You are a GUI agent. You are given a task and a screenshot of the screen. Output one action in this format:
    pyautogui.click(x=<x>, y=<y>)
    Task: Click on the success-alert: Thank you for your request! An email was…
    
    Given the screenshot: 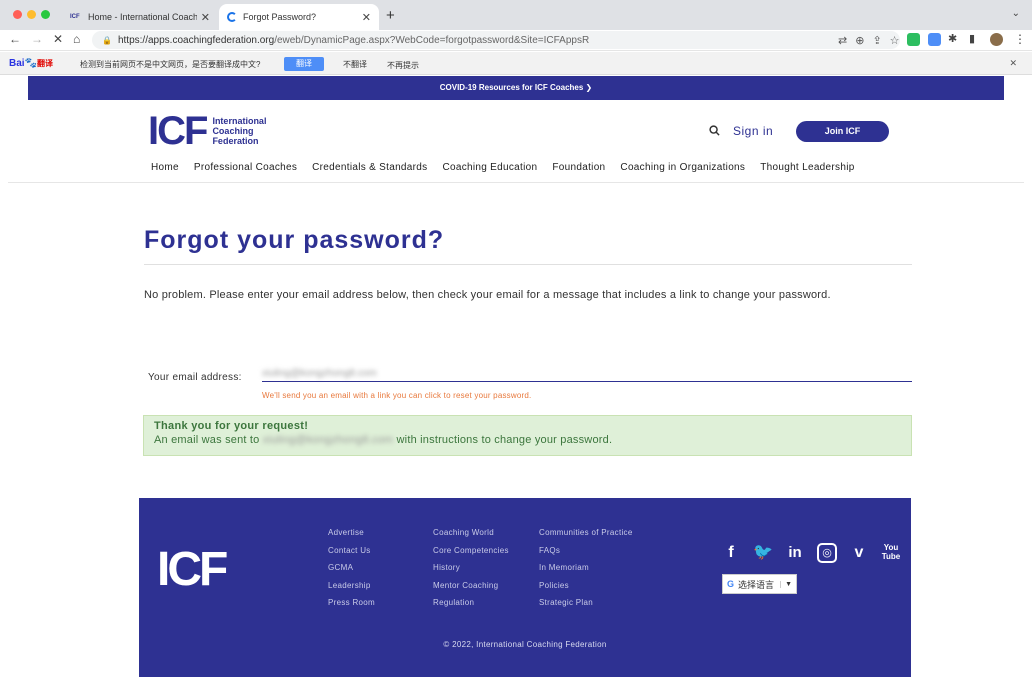 What is the action you would take?
    pyautogui.click(x=527, y=435)
    